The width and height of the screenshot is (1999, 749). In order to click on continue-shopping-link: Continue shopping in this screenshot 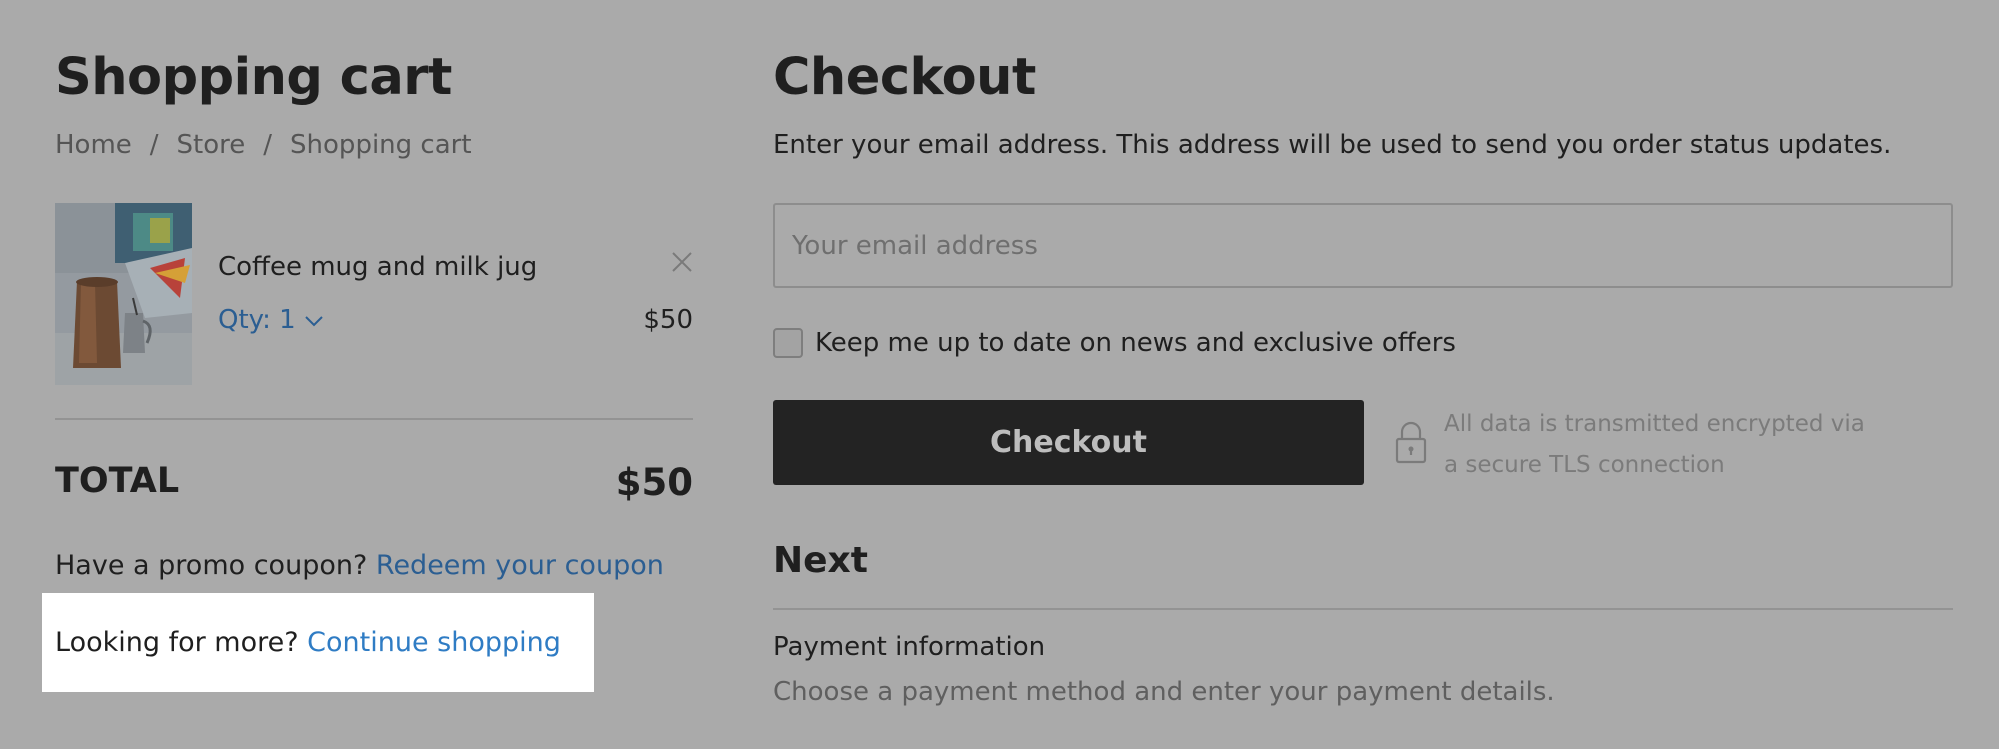, I will do `click(434, 642)`.